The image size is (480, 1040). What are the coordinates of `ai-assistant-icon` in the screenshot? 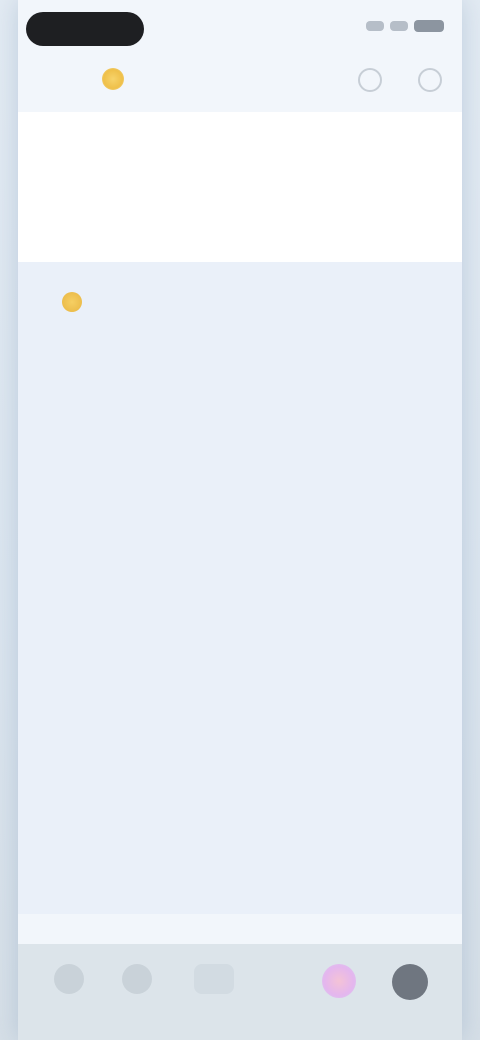 It's located at (339, 981).